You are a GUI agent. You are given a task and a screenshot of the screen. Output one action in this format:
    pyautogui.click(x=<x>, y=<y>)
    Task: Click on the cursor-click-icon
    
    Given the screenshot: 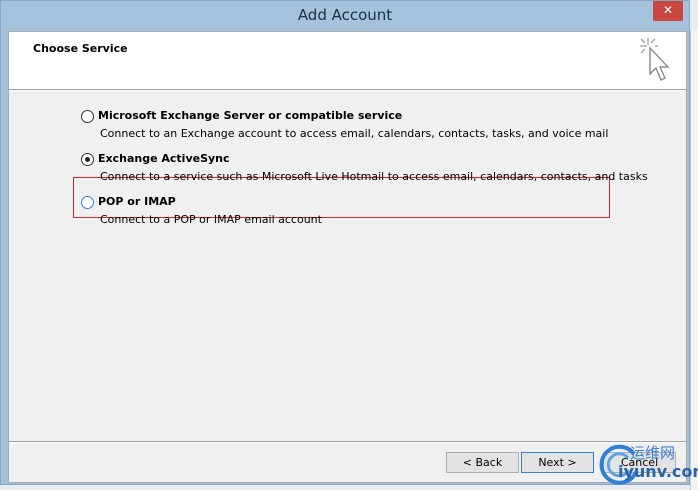 What is the action you would take?
    pyautogui.click(x=655, y=59)
    